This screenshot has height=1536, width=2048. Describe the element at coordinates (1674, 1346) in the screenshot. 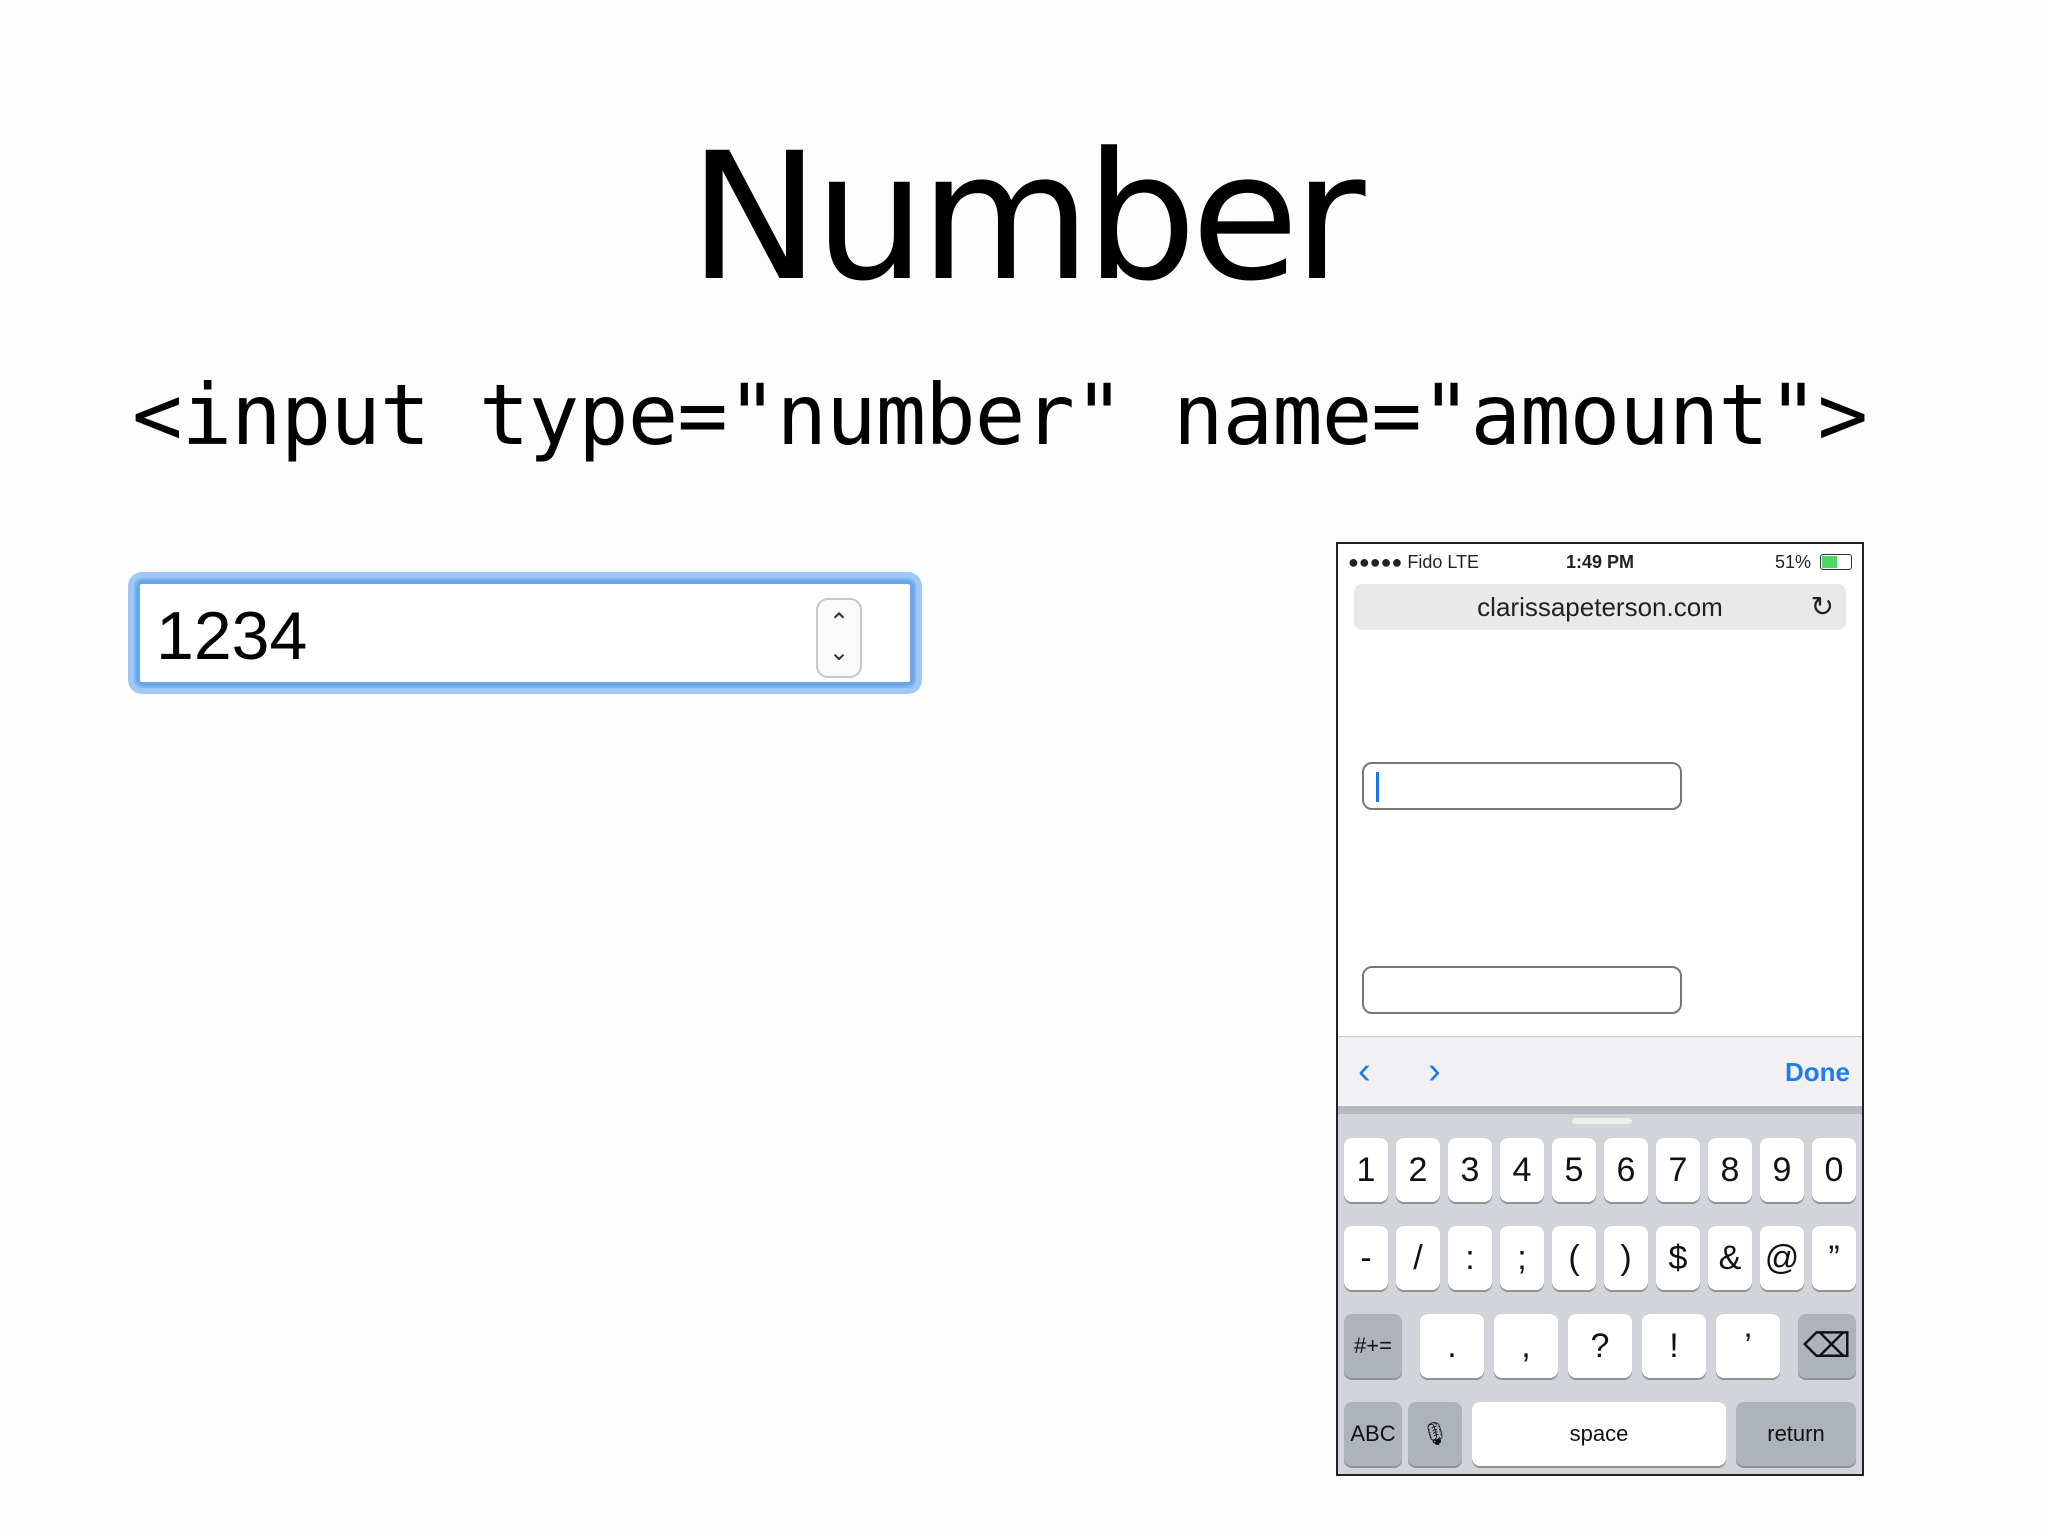

I see `key: !` at that location.